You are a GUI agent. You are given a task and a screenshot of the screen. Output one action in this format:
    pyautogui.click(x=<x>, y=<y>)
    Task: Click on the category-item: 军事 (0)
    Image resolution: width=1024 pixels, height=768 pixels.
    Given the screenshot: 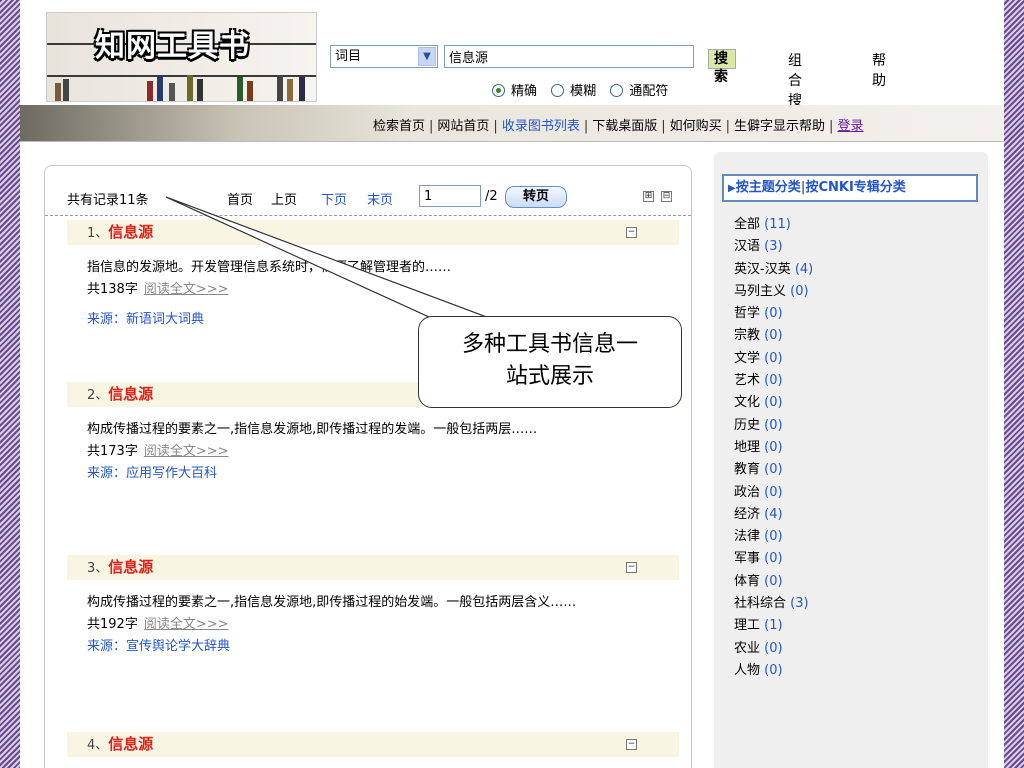 What is the action you would take?
    pyautogui.click(x=773, y=559)
    